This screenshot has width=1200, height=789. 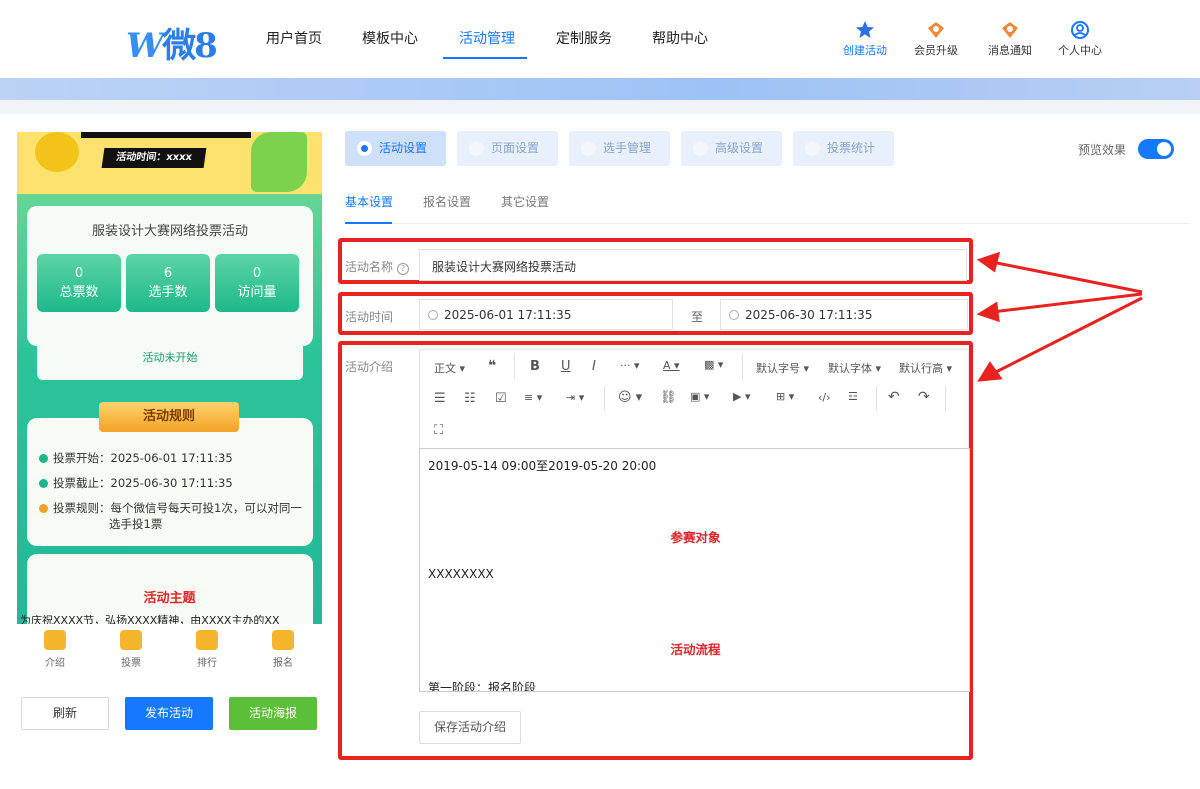 I want to click on activity-name-input: 服装设计大赛网络投票活动, so click(x=693, y=265).